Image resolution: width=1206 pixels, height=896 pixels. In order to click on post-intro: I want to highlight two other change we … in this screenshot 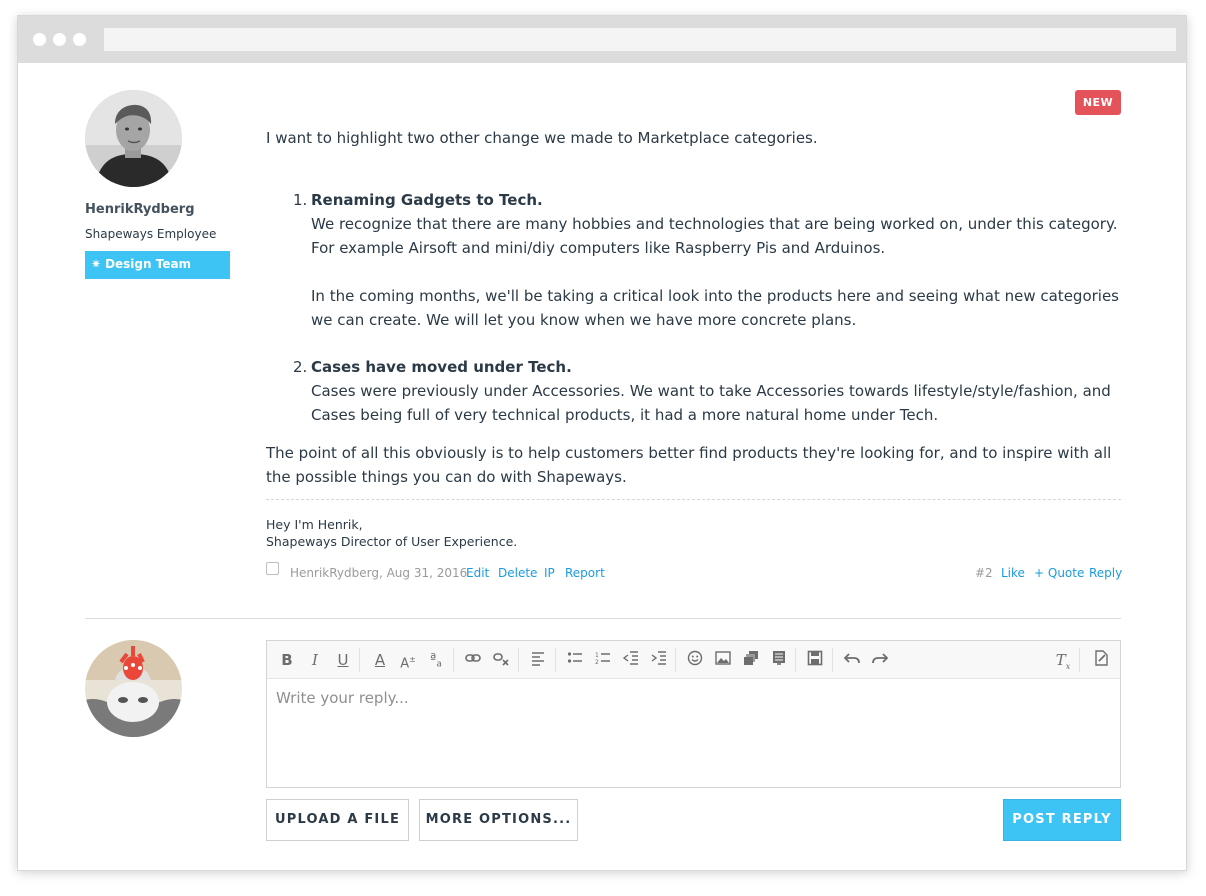, I will do `click(542, 138)`.